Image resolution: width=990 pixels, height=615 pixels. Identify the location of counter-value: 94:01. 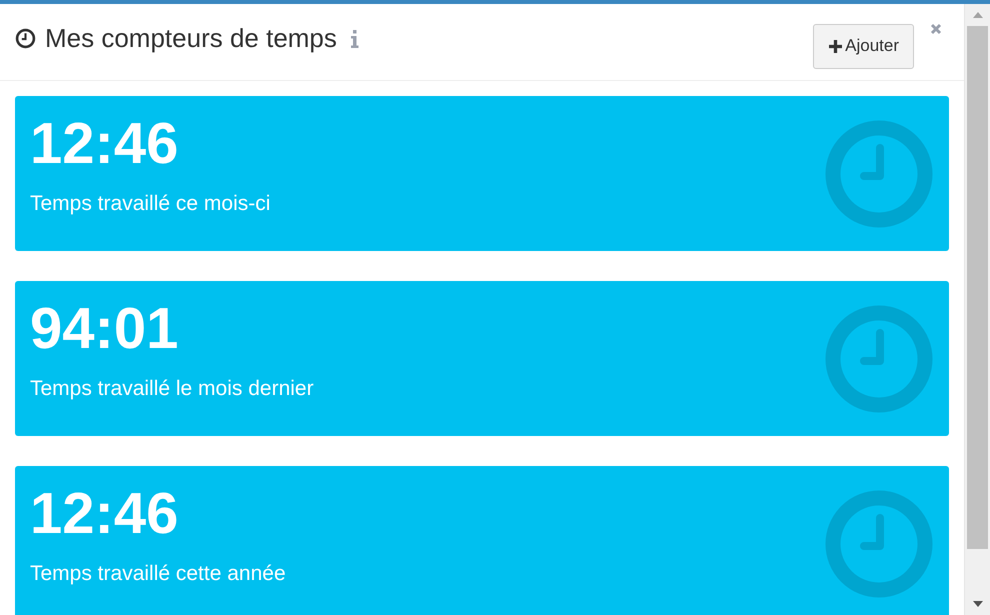
(105, 329).